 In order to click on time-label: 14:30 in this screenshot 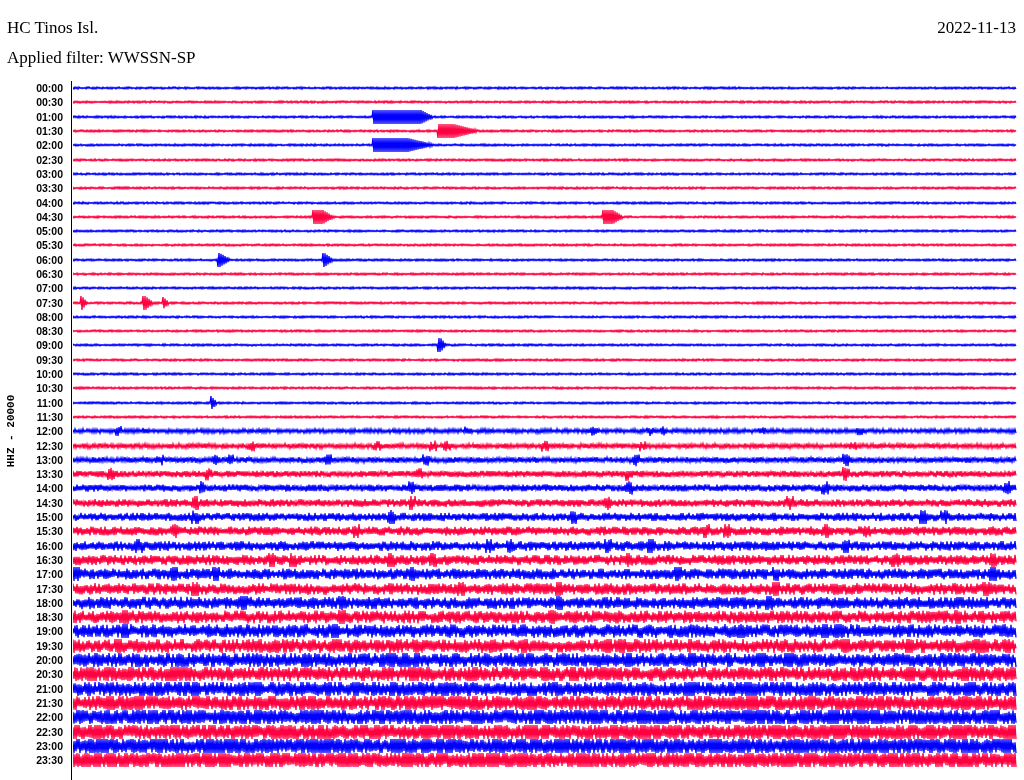, I will do `click(49, 502)`.